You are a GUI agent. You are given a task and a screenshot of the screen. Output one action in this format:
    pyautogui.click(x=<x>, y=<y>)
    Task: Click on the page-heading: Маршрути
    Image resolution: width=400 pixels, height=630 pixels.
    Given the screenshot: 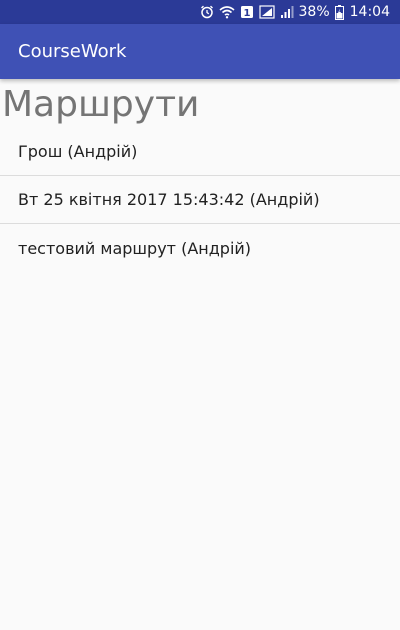 What is the action you would take?
    pyautogui.click(x=101, y=104)
    